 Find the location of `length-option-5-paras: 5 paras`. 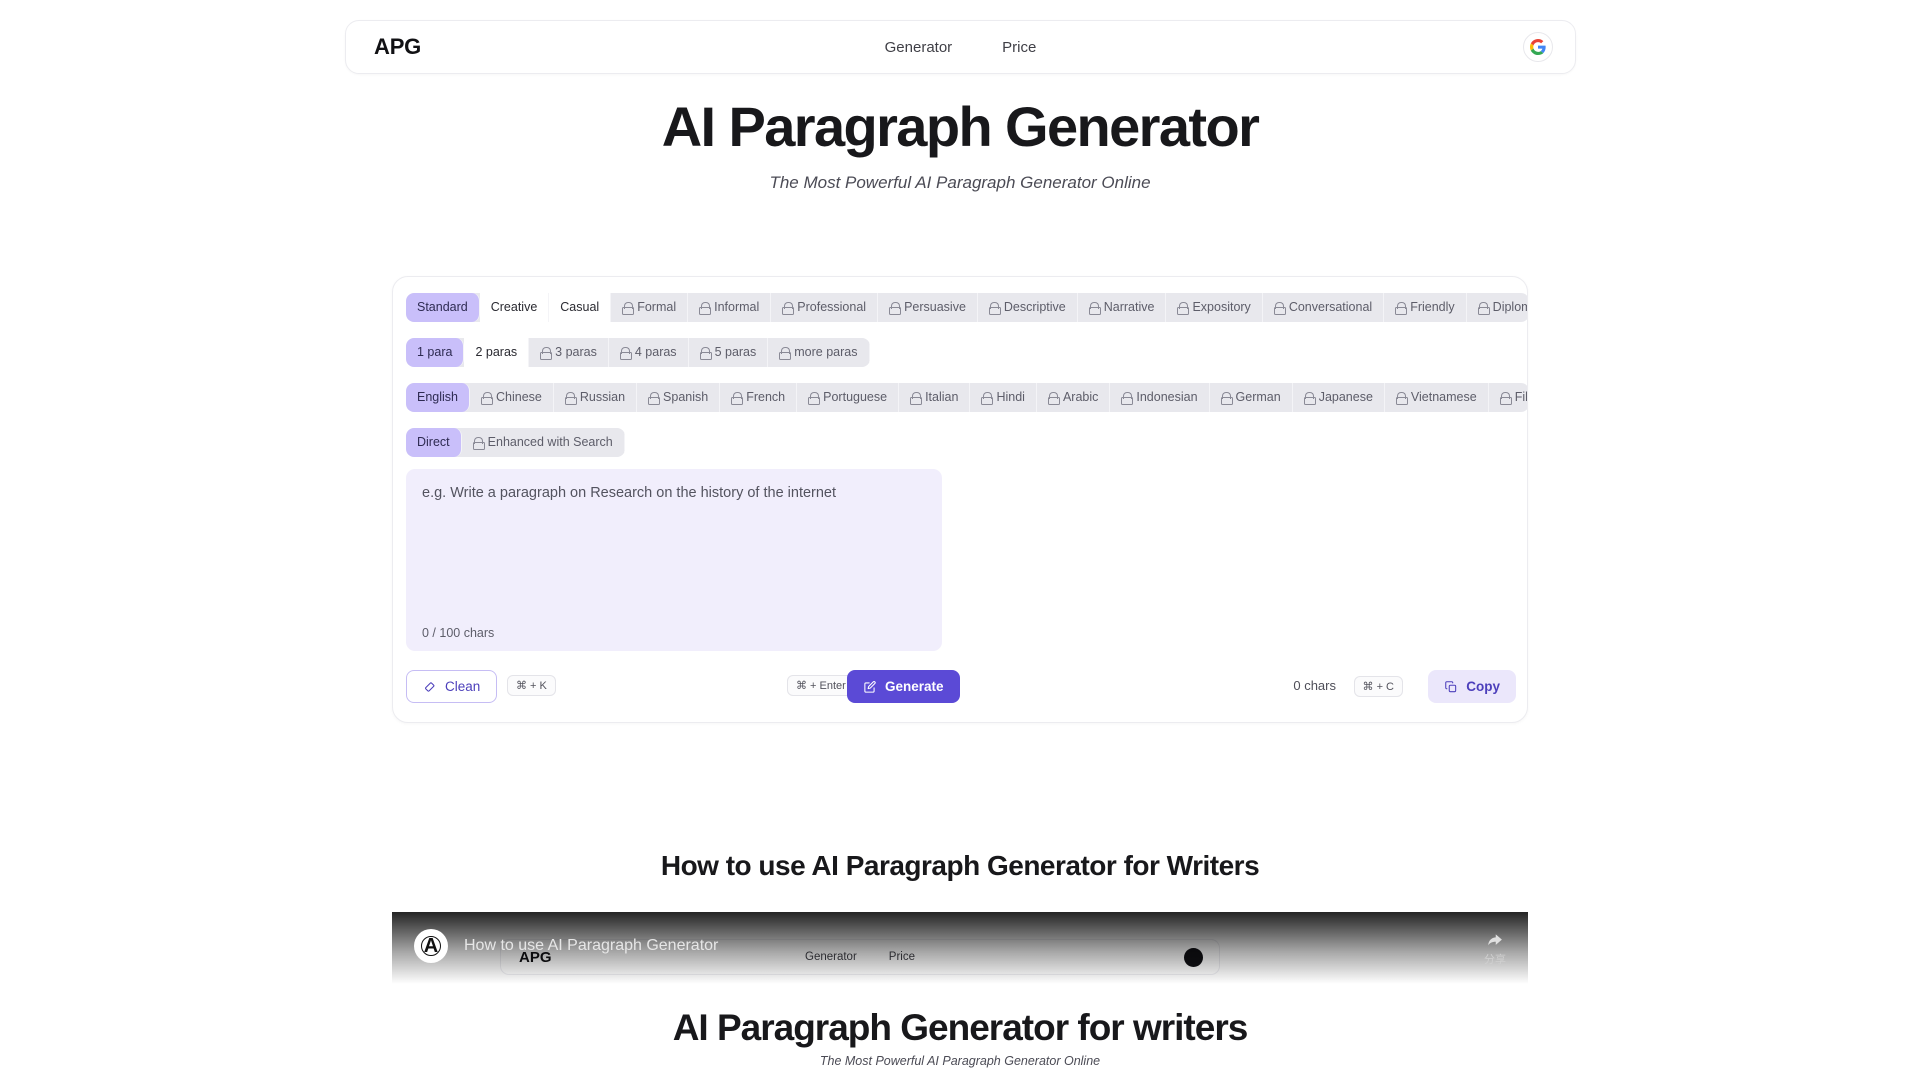

length-option-5-paras: 5 paras is located at coordinates (729, 352).